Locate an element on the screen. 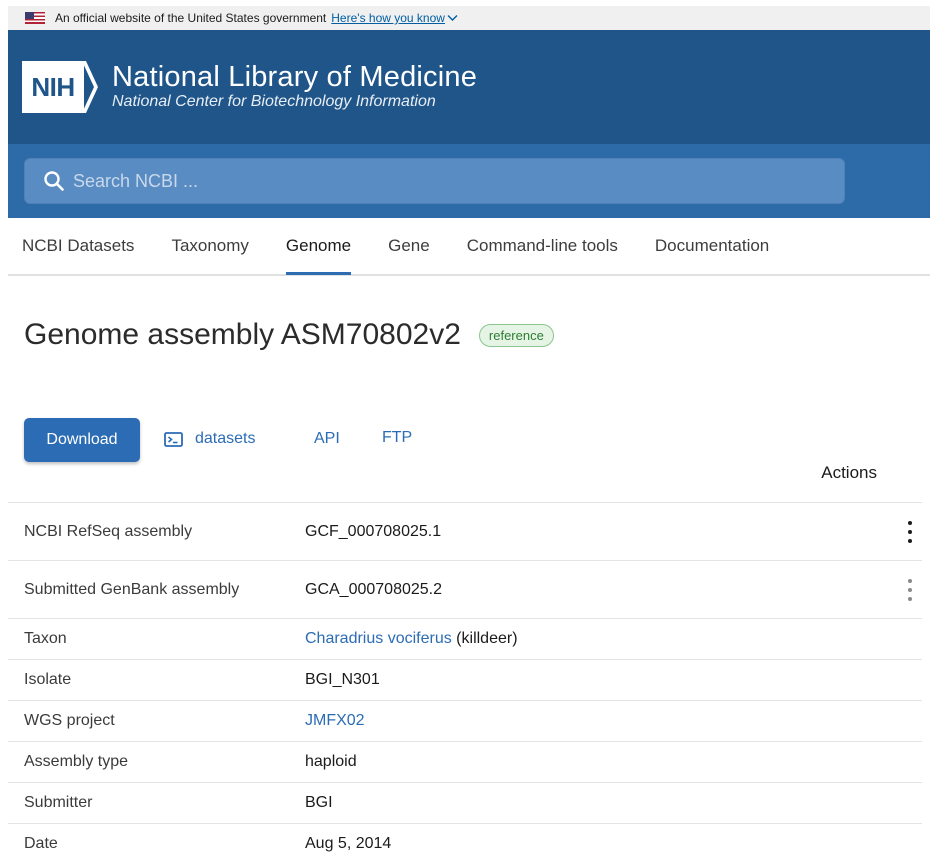 This screenshot has width=930, height=860. page-title-row: Genome assembly ASM70802v2 reference is located at coordinates (289, 335).